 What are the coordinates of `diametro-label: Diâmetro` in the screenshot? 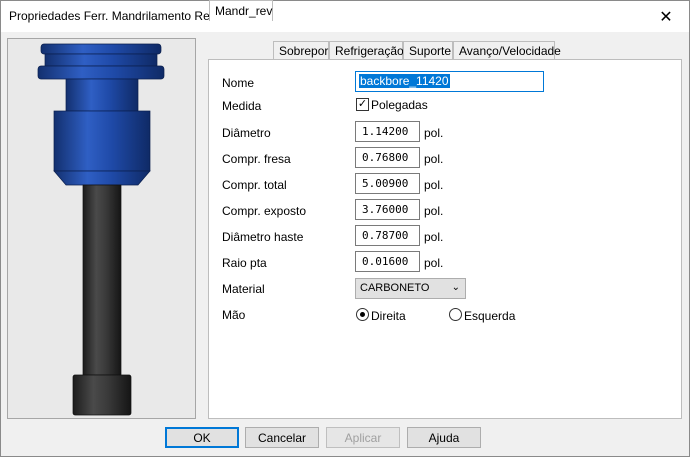 It's located at (246, 133).